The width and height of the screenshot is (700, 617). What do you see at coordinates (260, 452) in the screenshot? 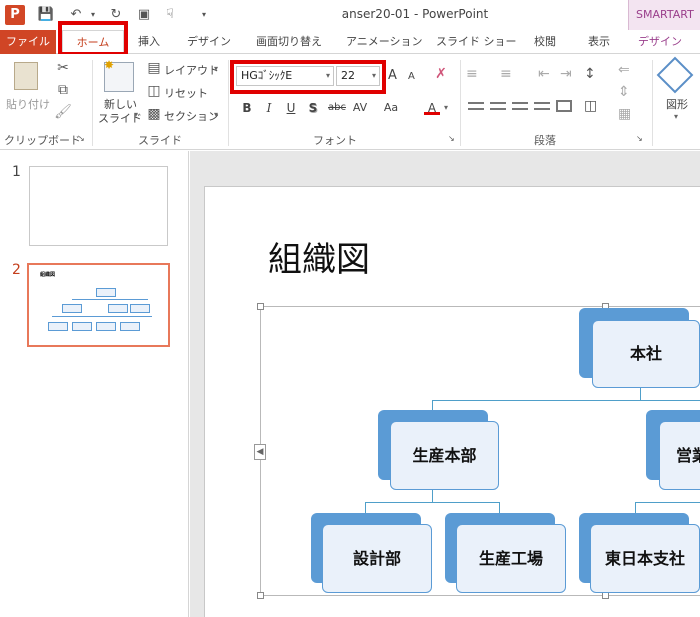
I see `text-pane-toggle-icon: ◀` at bounding box center [260, 452].